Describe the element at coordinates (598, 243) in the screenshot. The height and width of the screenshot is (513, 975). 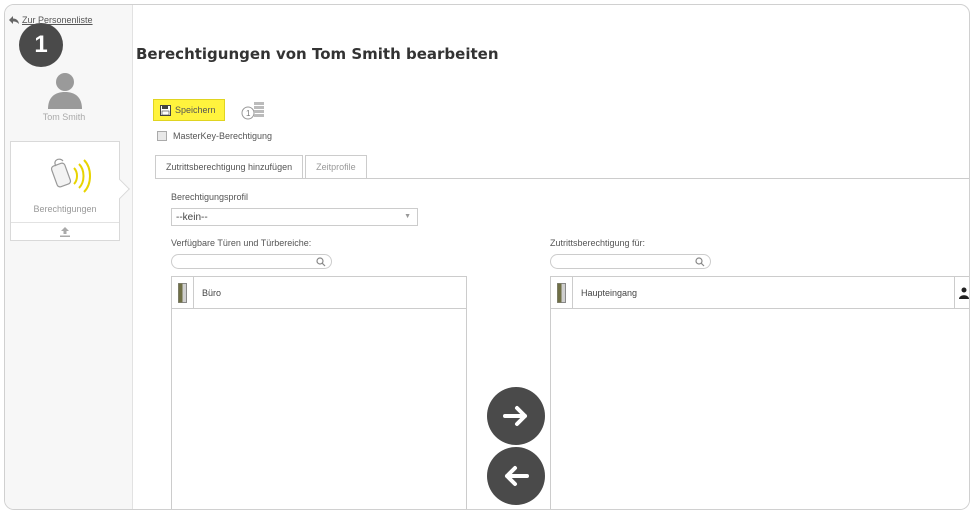
I see `assigned-label: Zutrittsberechtigung für:` at that location.